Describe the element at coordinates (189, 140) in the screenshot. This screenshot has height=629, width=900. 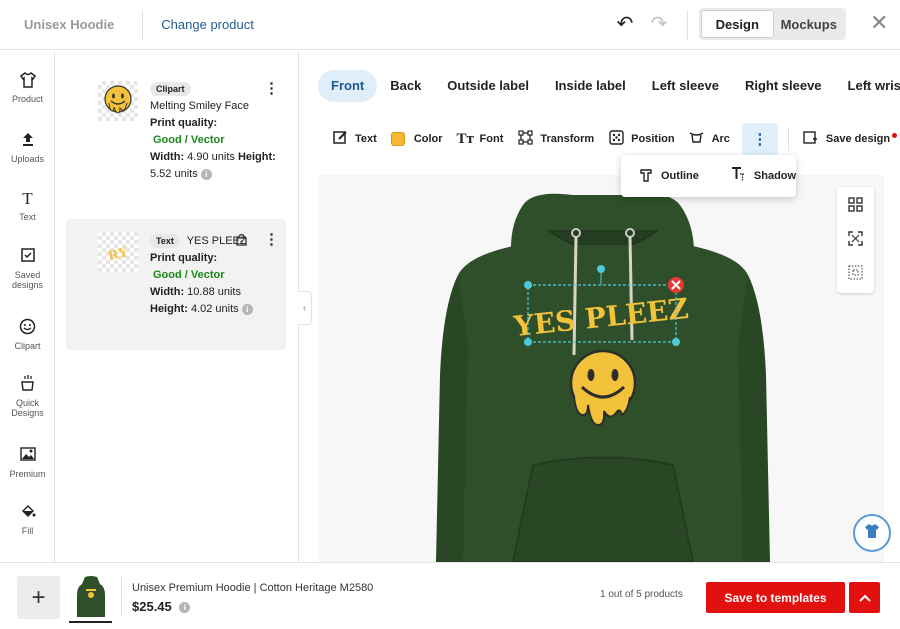
I see `print-quality-value: Good / Vector` at that location.